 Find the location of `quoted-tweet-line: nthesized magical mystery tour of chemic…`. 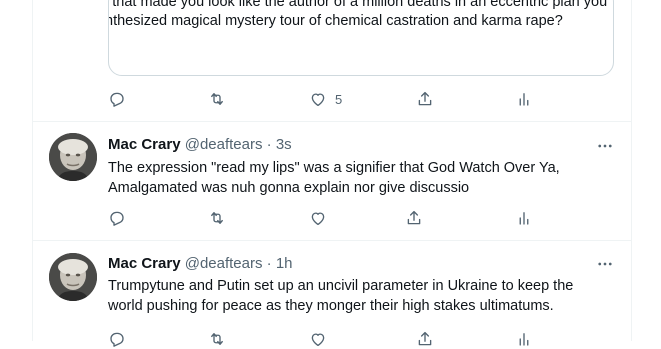

quoted-tweet-line: nthesized magical mystery tour of chemic… is located at coordinates (335, 21).